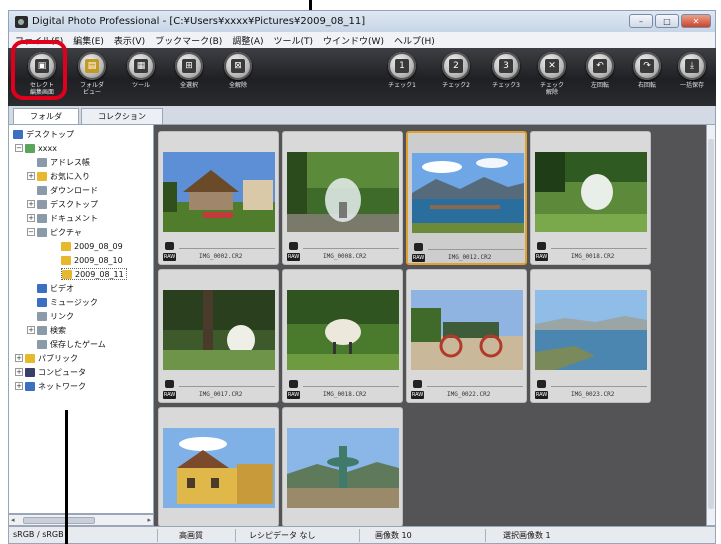 The width and height of the screenshot is (721, 544). What do you see at coordinates (62, 218) in the screenshot?
I see `tree-item-documents: + ドキュメント` at bounding box center [62, 218].